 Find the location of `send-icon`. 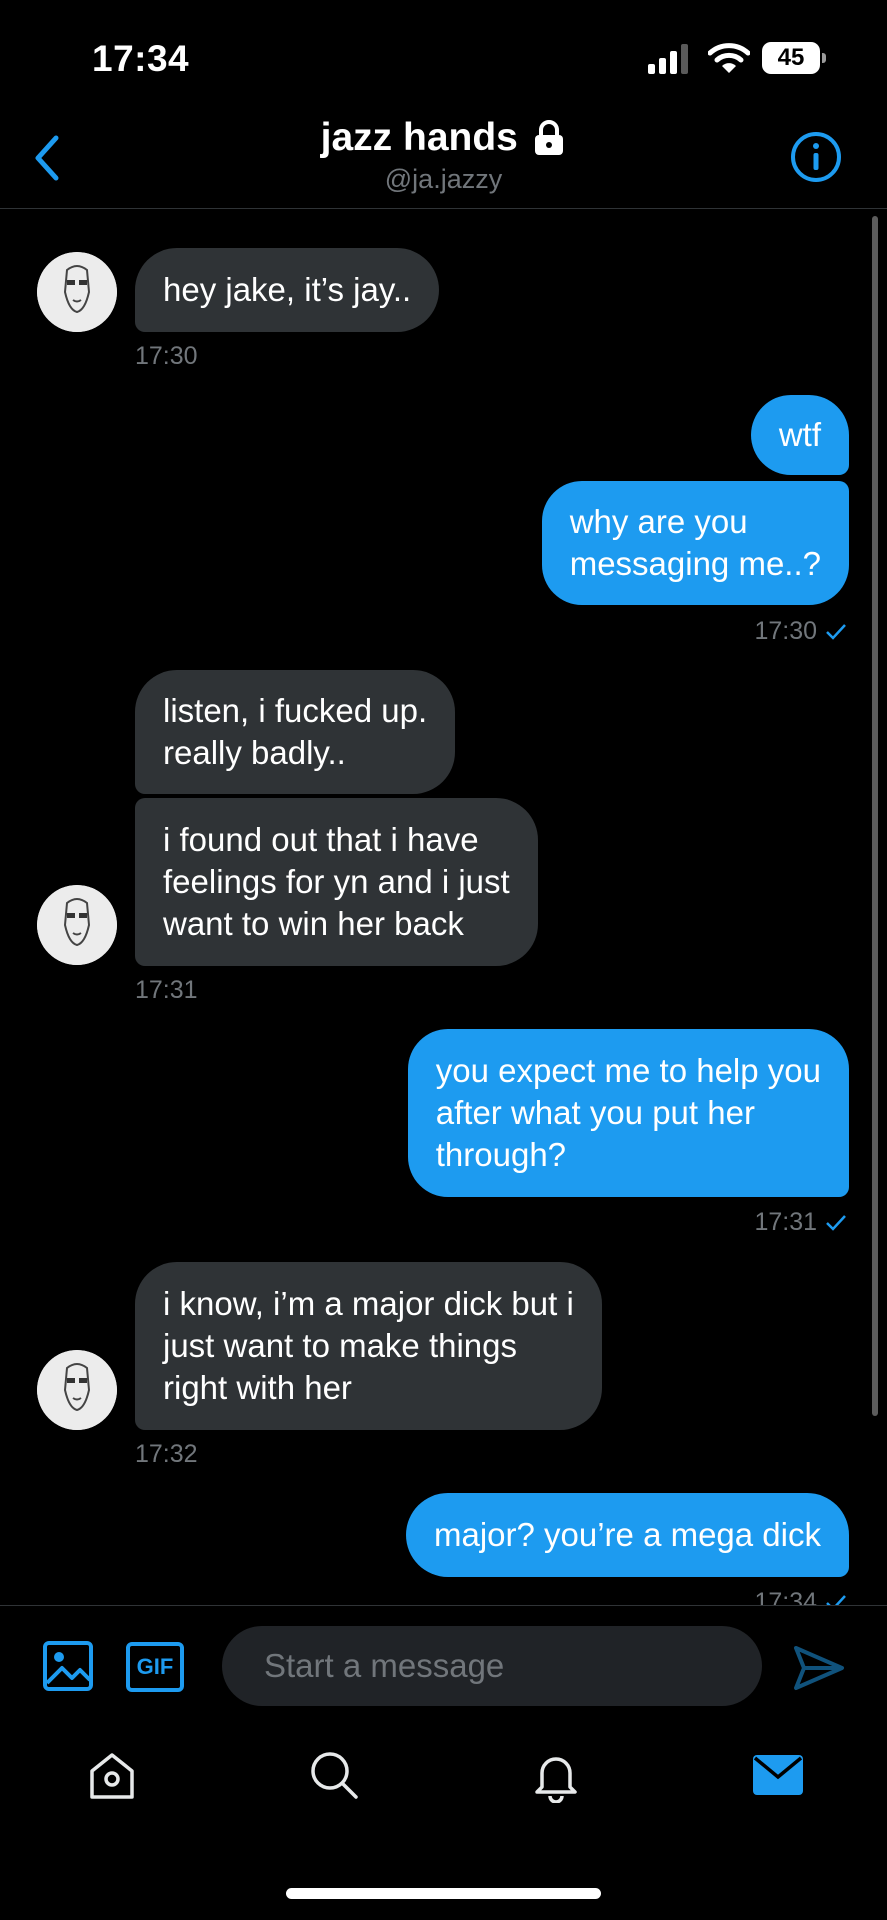

send-icon is located at coordinates (819, 1668).